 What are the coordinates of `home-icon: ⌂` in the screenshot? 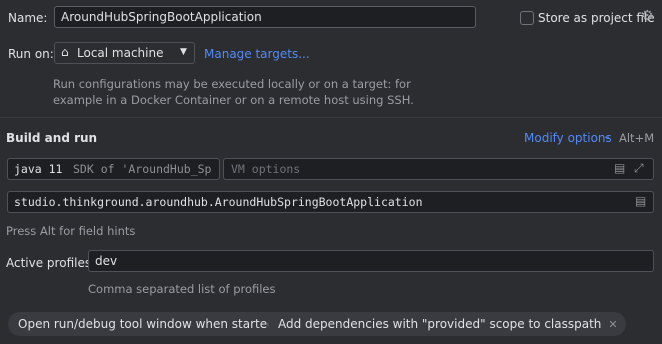 It's located at (65, 52).